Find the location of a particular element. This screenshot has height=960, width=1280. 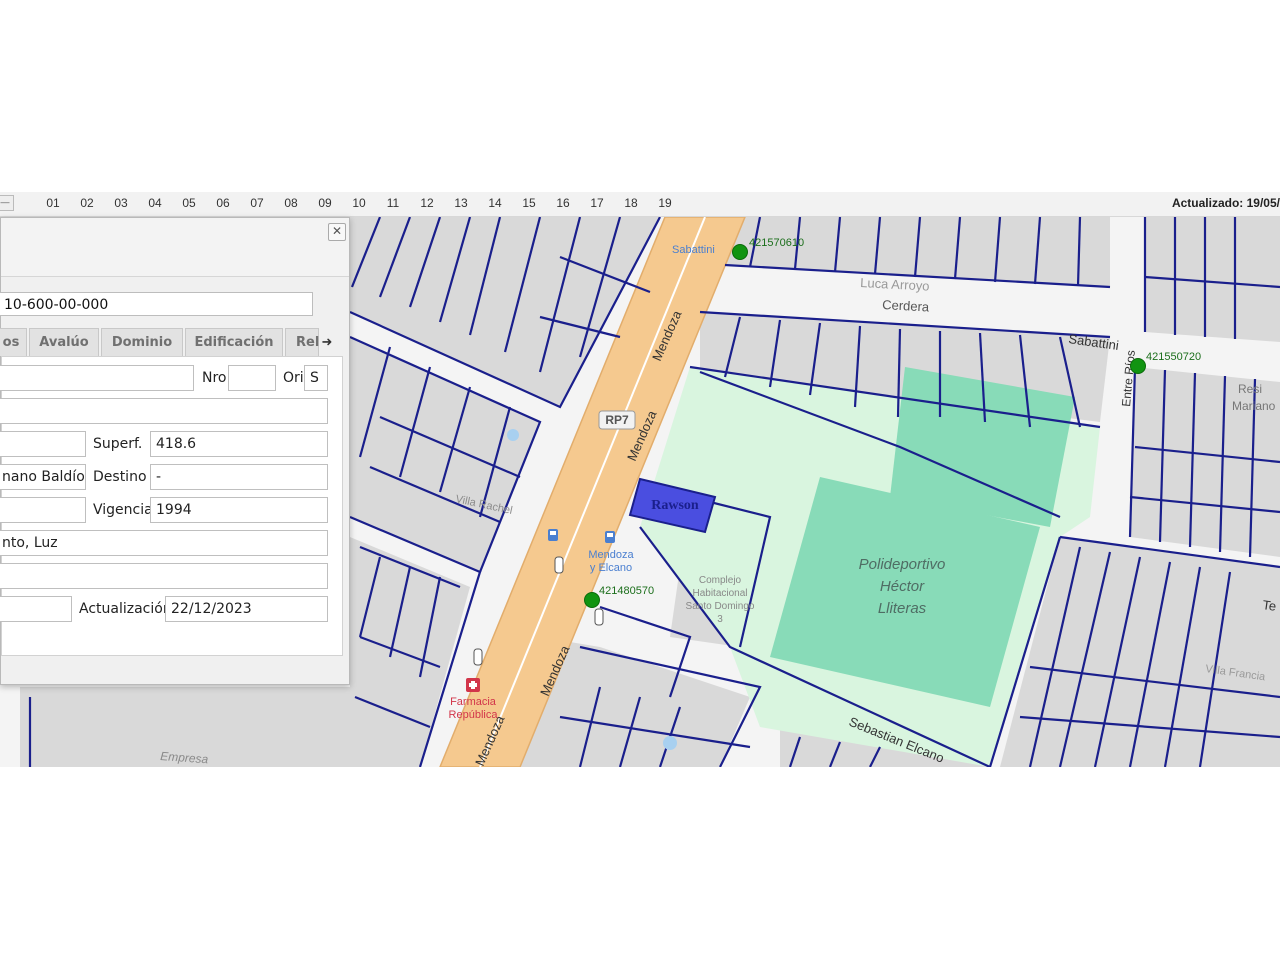

month-item: 09 is located at coordinates (325, 204).